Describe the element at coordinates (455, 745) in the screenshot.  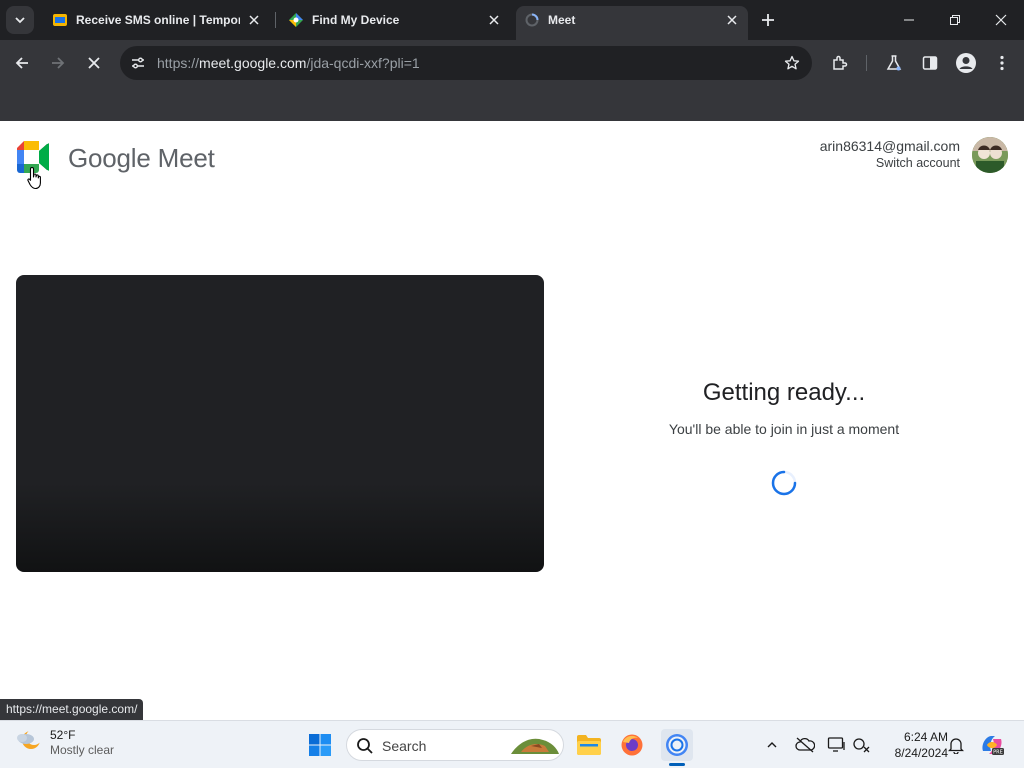
I see `taskbar-search: Search` at that location.